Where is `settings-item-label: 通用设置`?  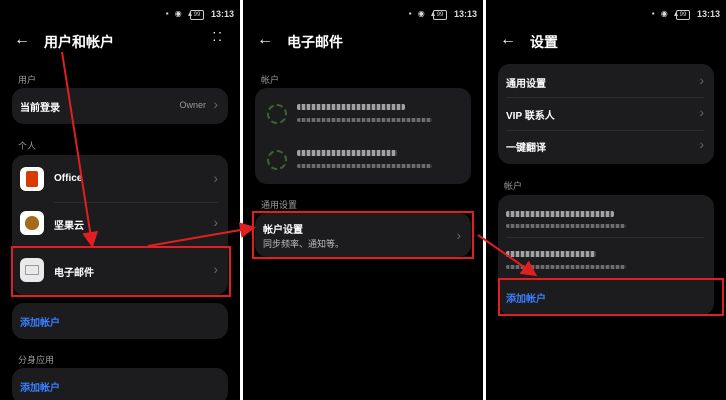 settings-item-label: 通用设置 is located at coordinates (526, 84).